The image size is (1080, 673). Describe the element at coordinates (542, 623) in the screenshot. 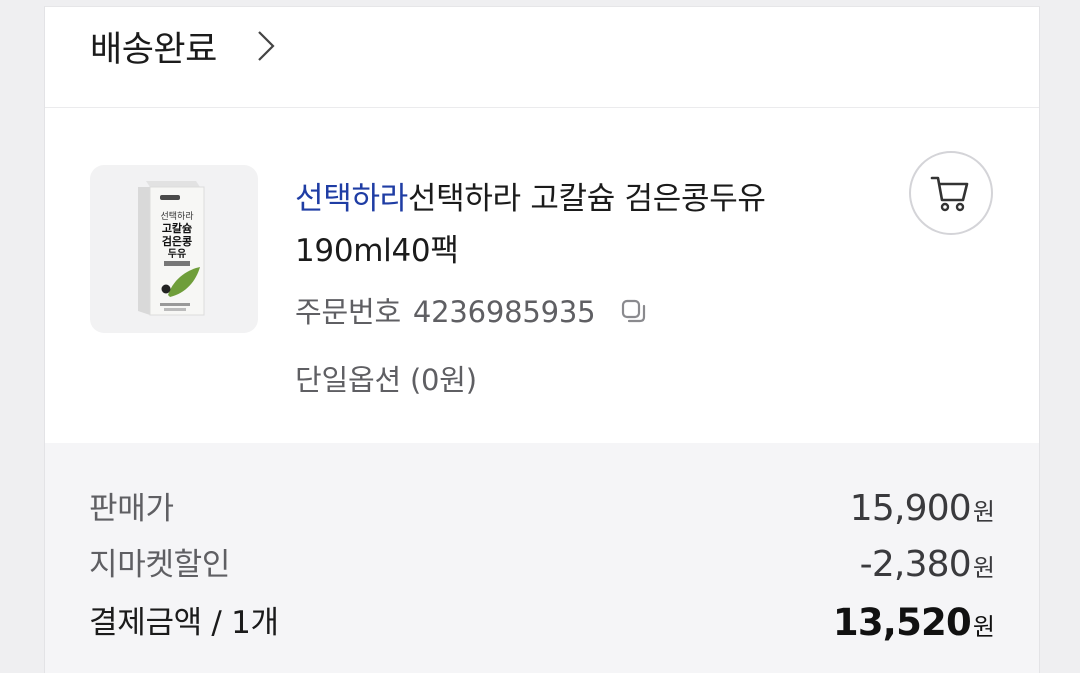

I see `payment-amount-row: 결제금액 / 1개 13,520원` at that location.